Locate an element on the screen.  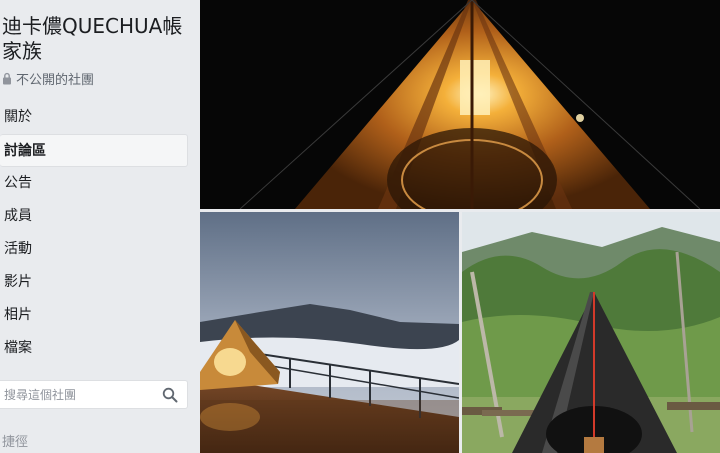
shortcuts-heading: 捷徑 is located at coordinates (15, 442).